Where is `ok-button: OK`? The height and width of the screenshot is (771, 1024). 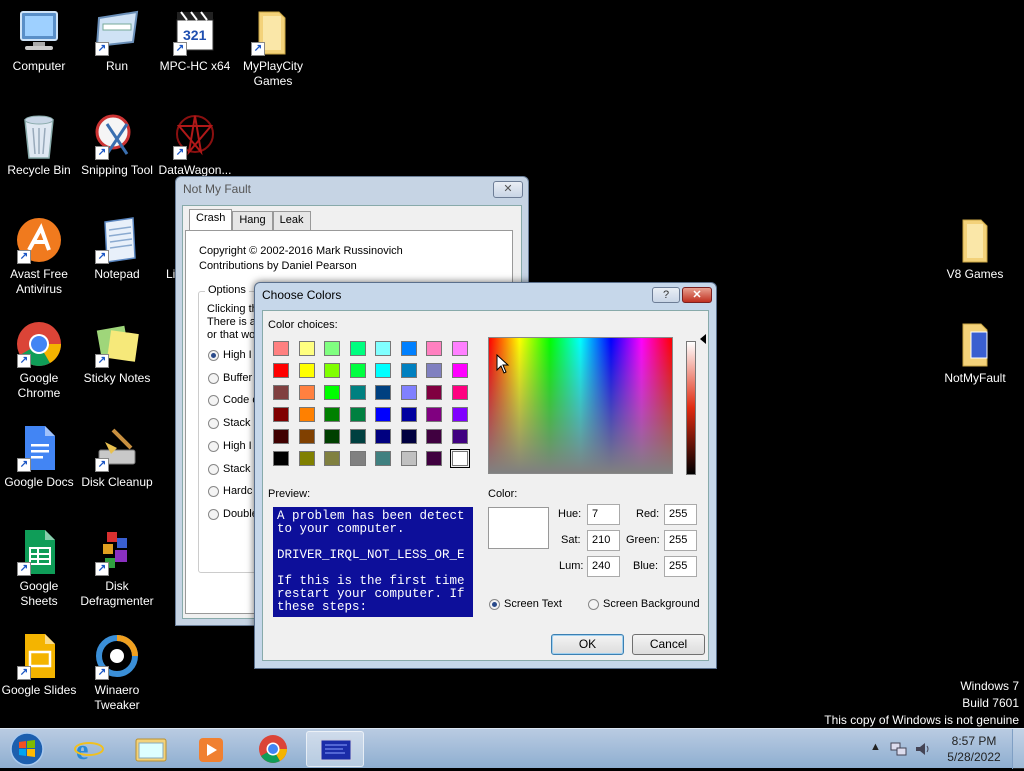 ok-button: OK is located at coordinates (587, 644).